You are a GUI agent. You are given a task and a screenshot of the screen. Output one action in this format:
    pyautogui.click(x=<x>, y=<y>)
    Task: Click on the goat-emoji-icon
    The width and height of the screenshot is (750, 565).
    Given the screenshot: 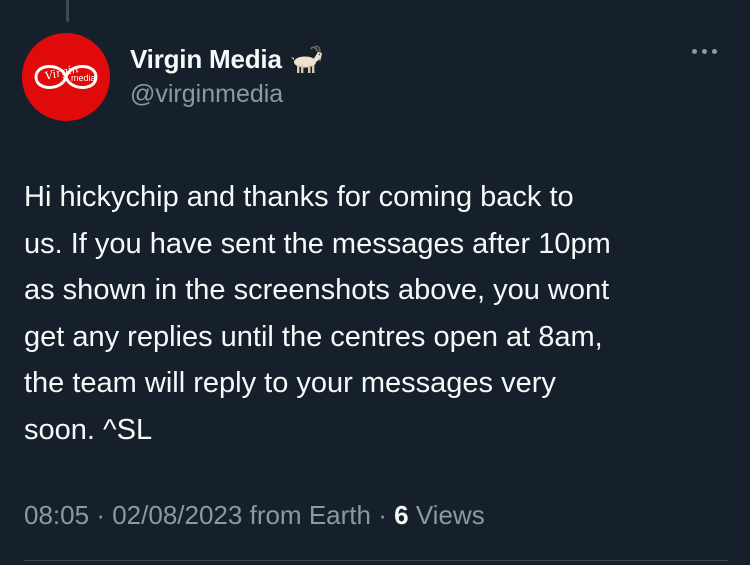 What is the action you would take?
    pyautogui.click(x=307, y=59)
    